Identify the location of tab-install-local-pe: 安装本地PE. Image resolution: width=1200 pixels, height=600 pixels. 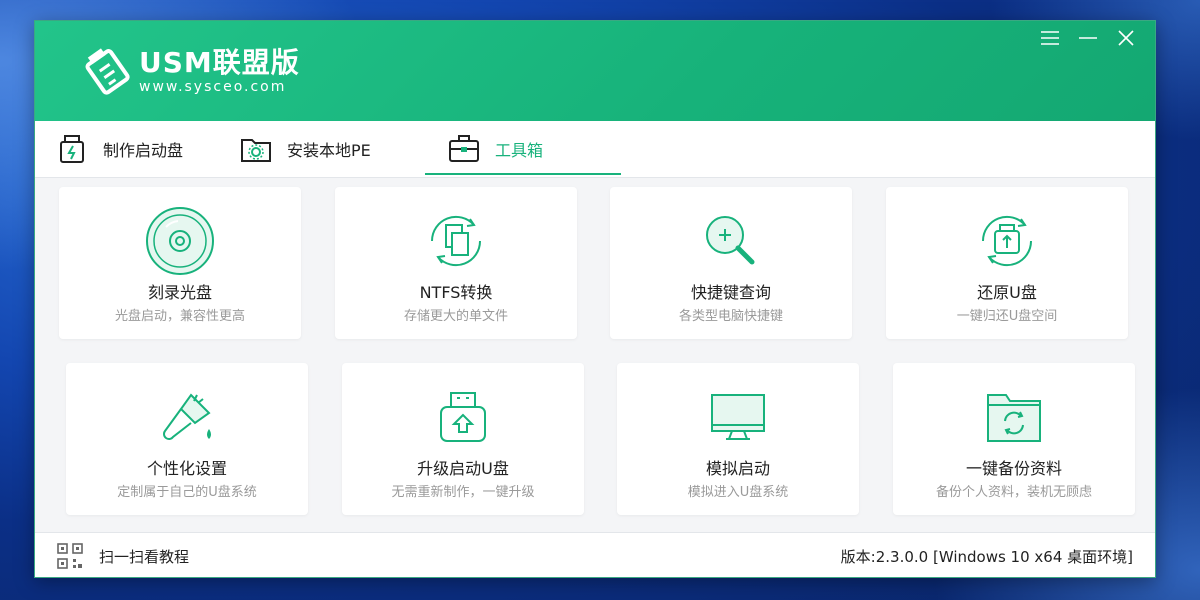
(305, 149).